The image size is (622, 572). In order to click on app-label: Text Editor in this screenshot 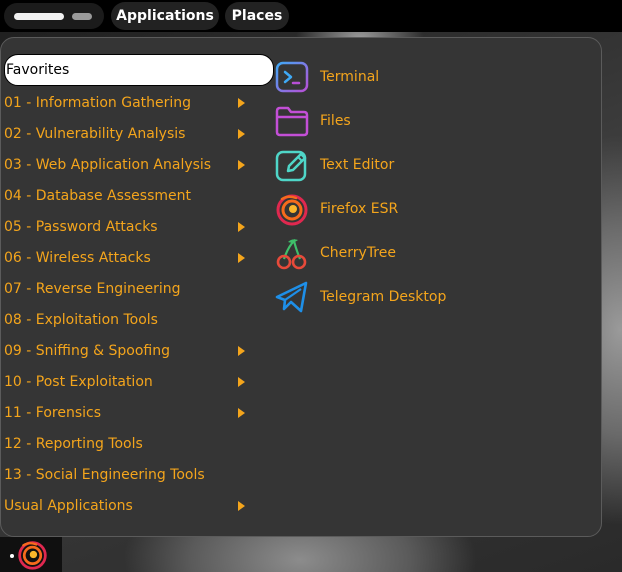, I will do `click(357, 165)`.